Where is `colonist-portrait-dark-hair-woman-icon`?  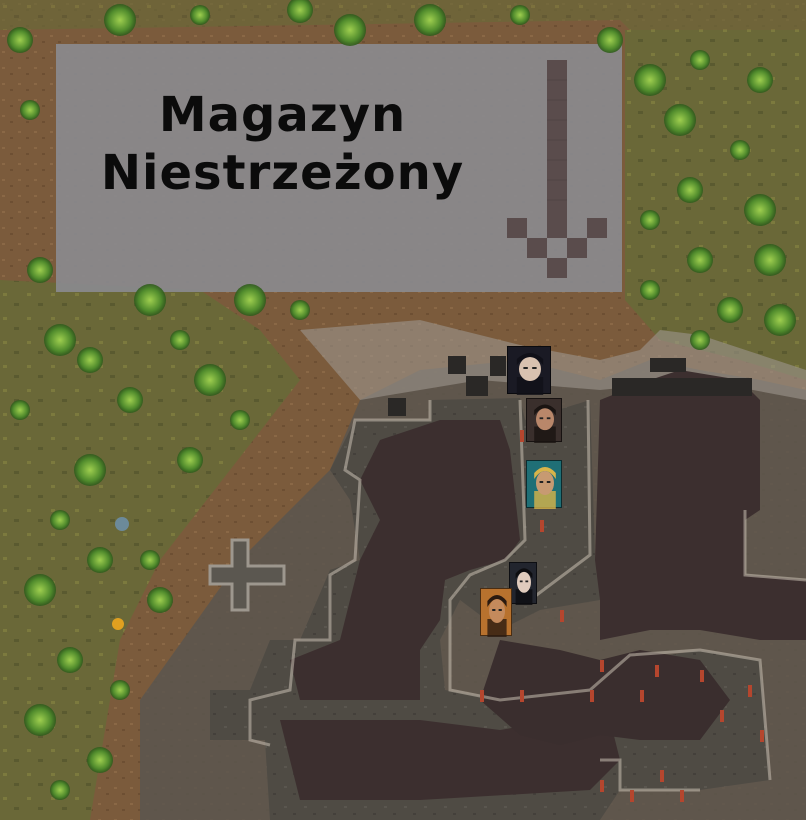 colonist-portrait-dark-hair-woman-icon is located at coordinates (529, 370).